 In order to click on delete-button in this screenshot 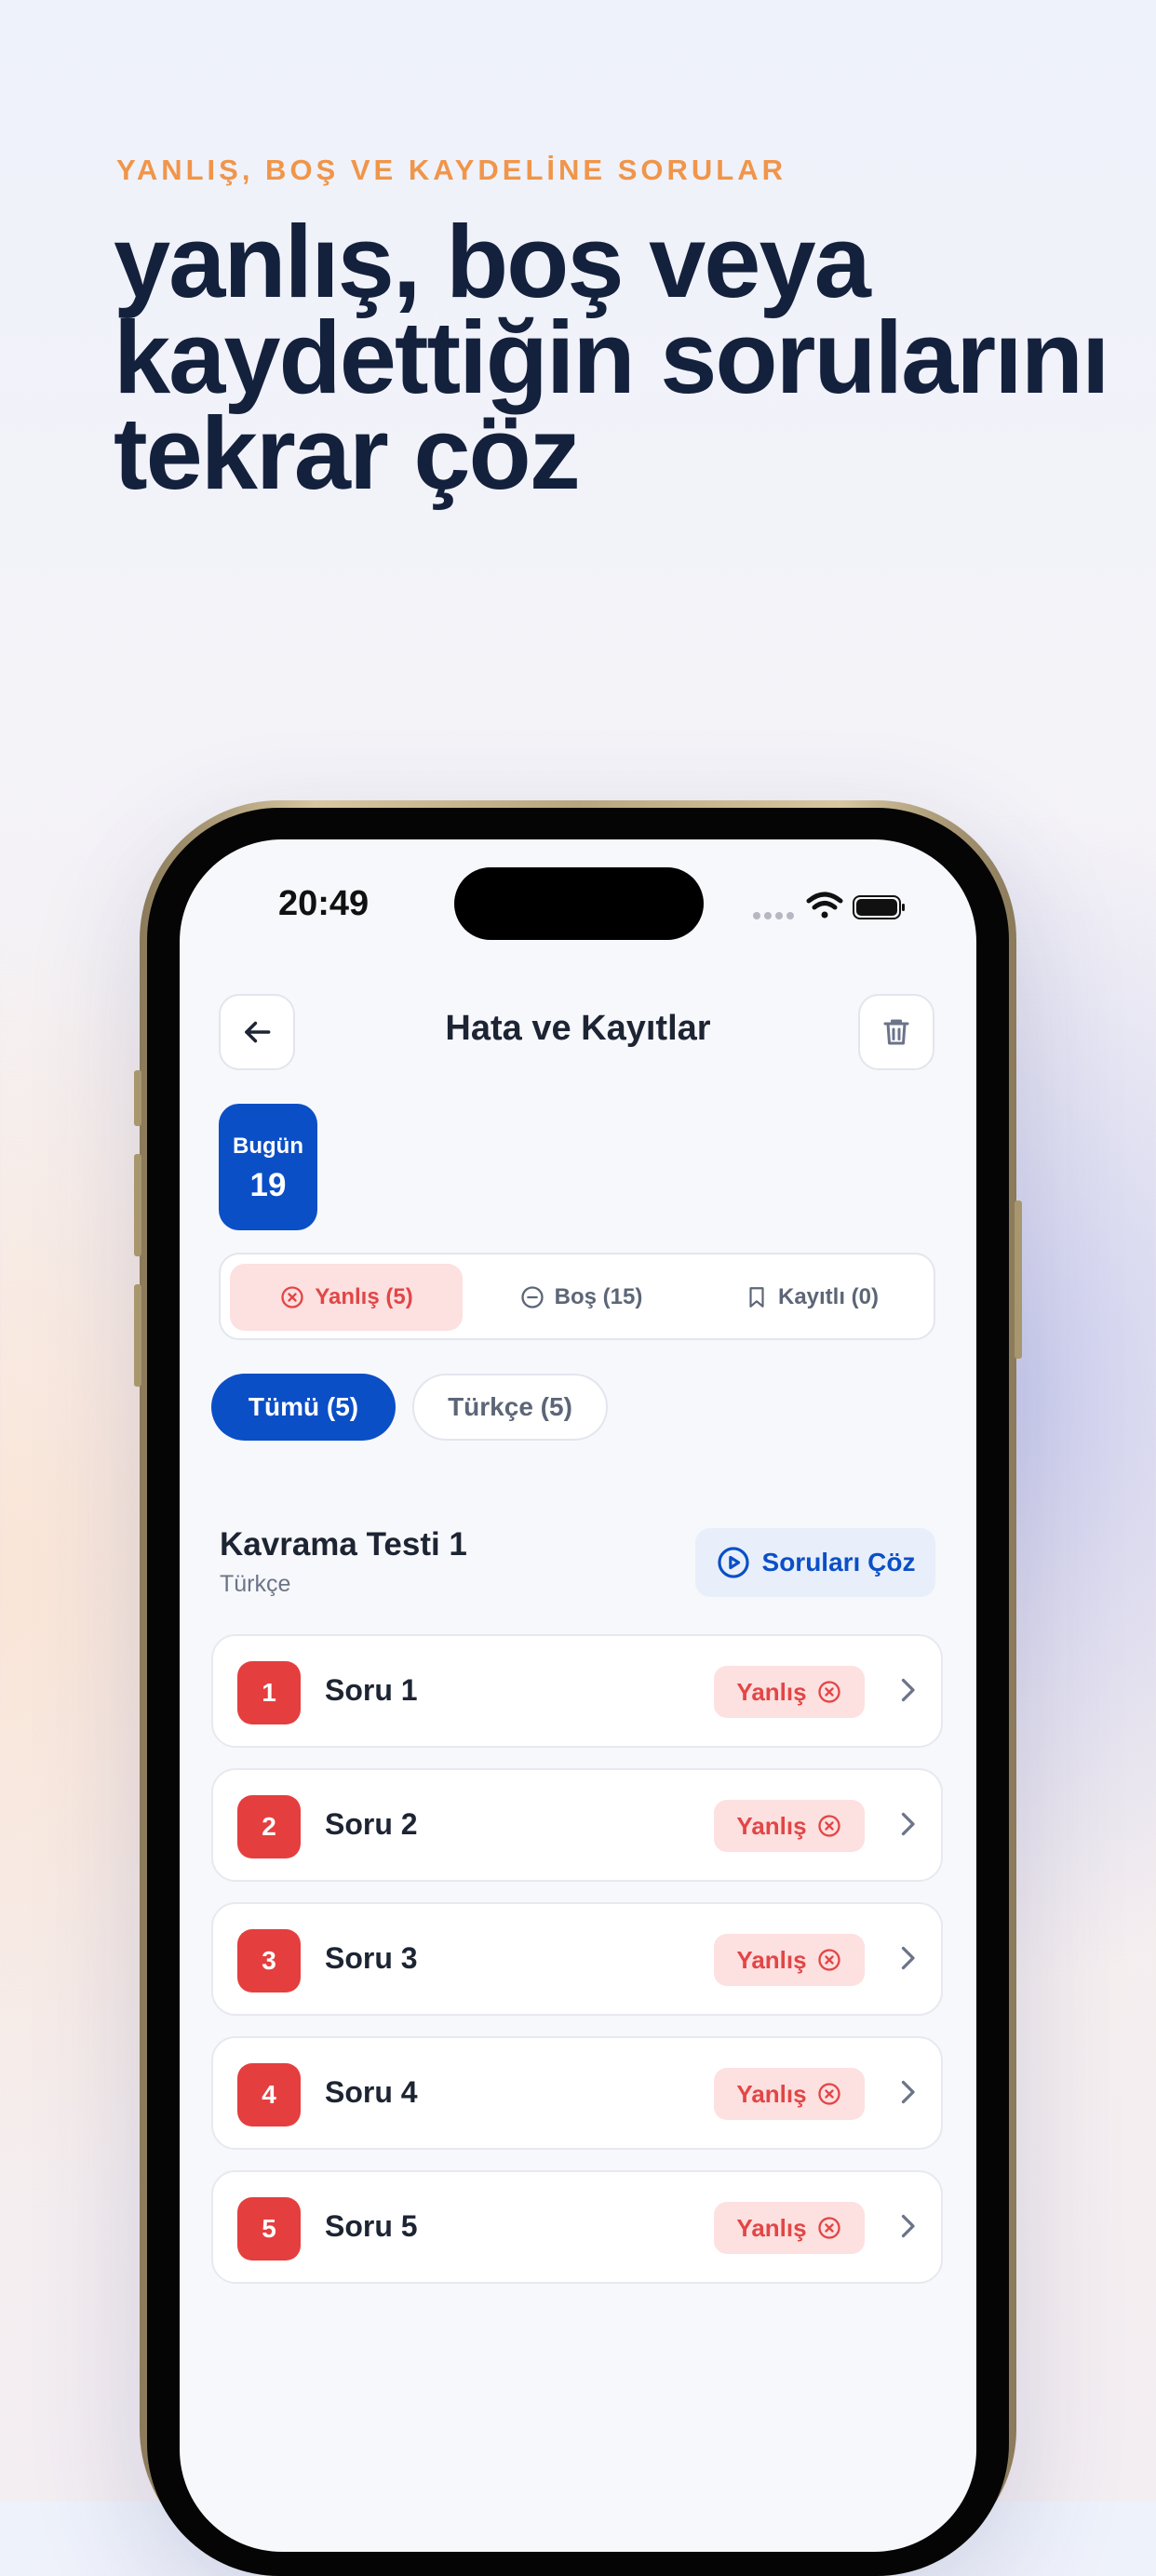, I will do `click(896, 1032)`.